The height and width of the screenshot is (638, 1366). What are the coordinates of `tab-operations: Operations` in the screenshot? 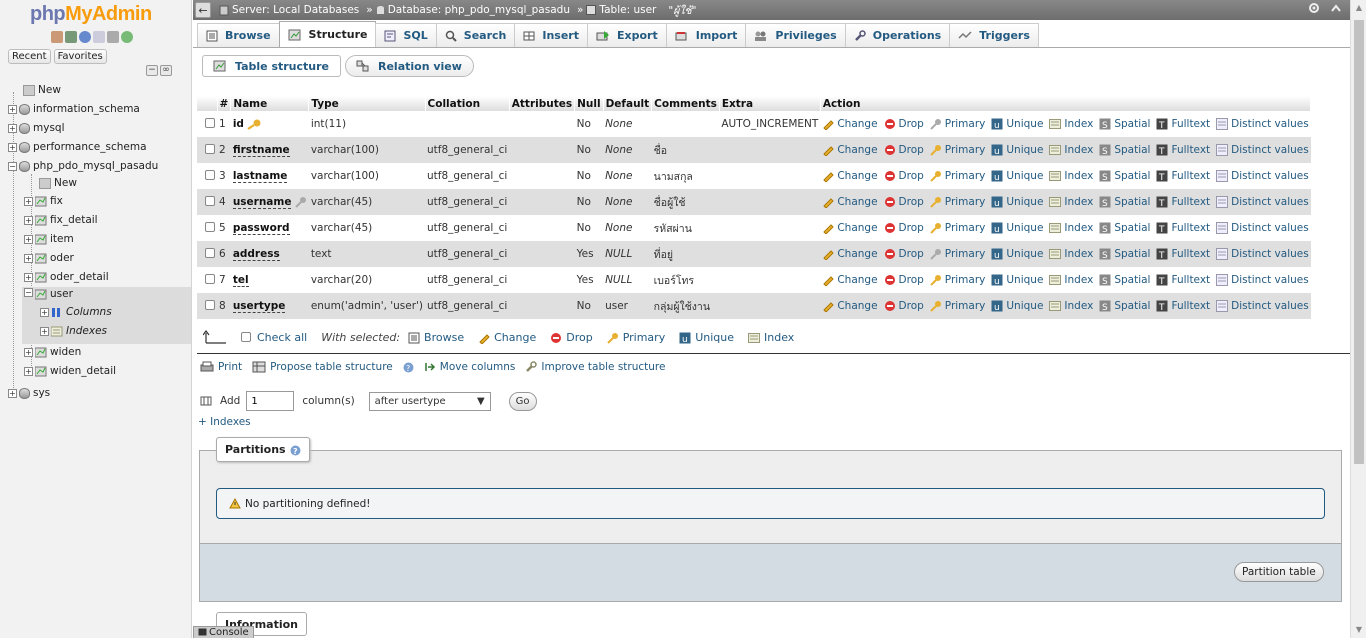 It's located at (897, 35).